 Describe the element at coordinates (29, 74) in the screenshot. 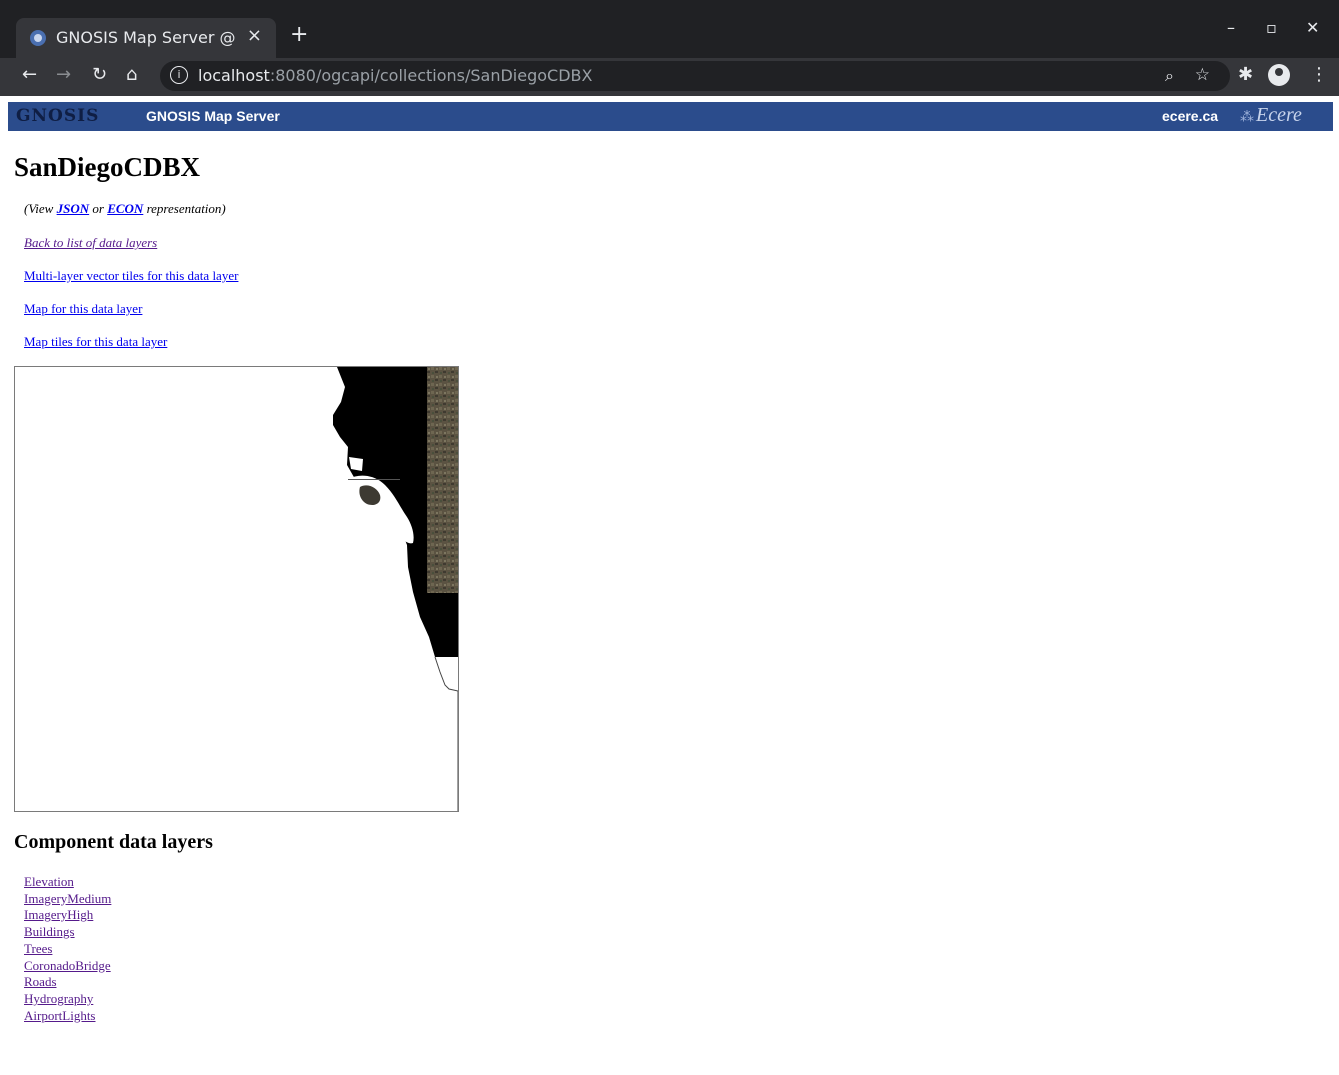

I see `back-icon: ←` at that location.